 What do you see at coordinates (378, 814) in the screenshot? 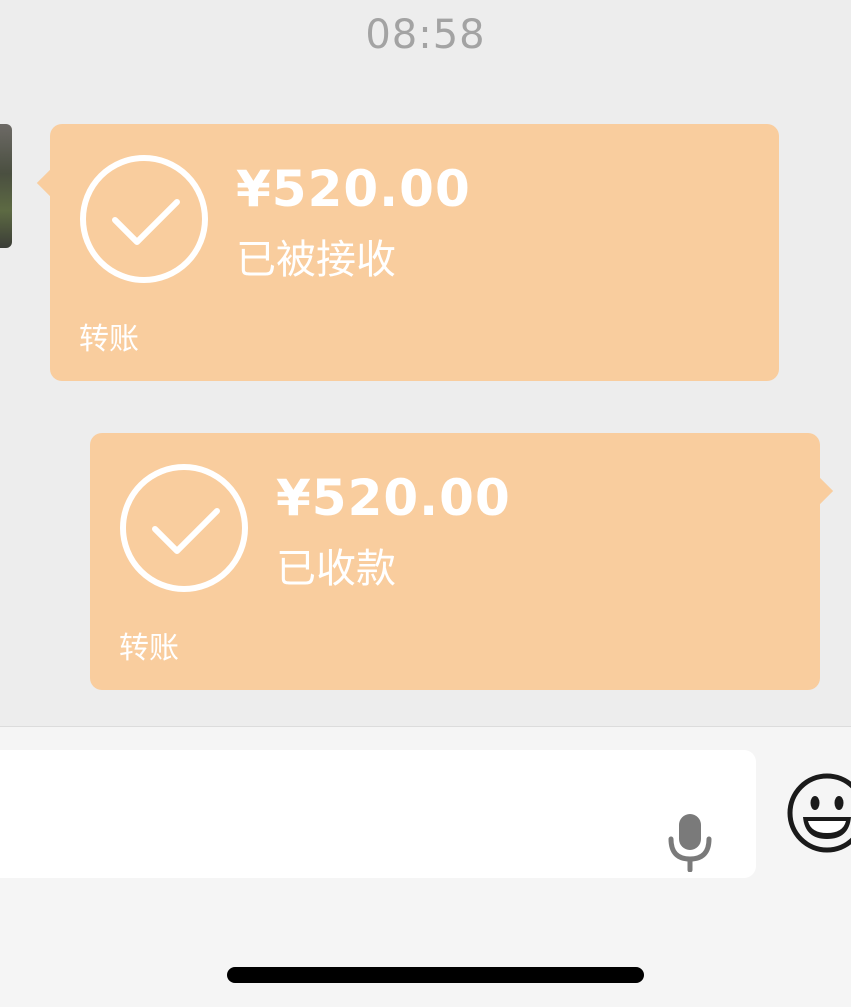
I see `message-input` at bounding box center [378, 814].